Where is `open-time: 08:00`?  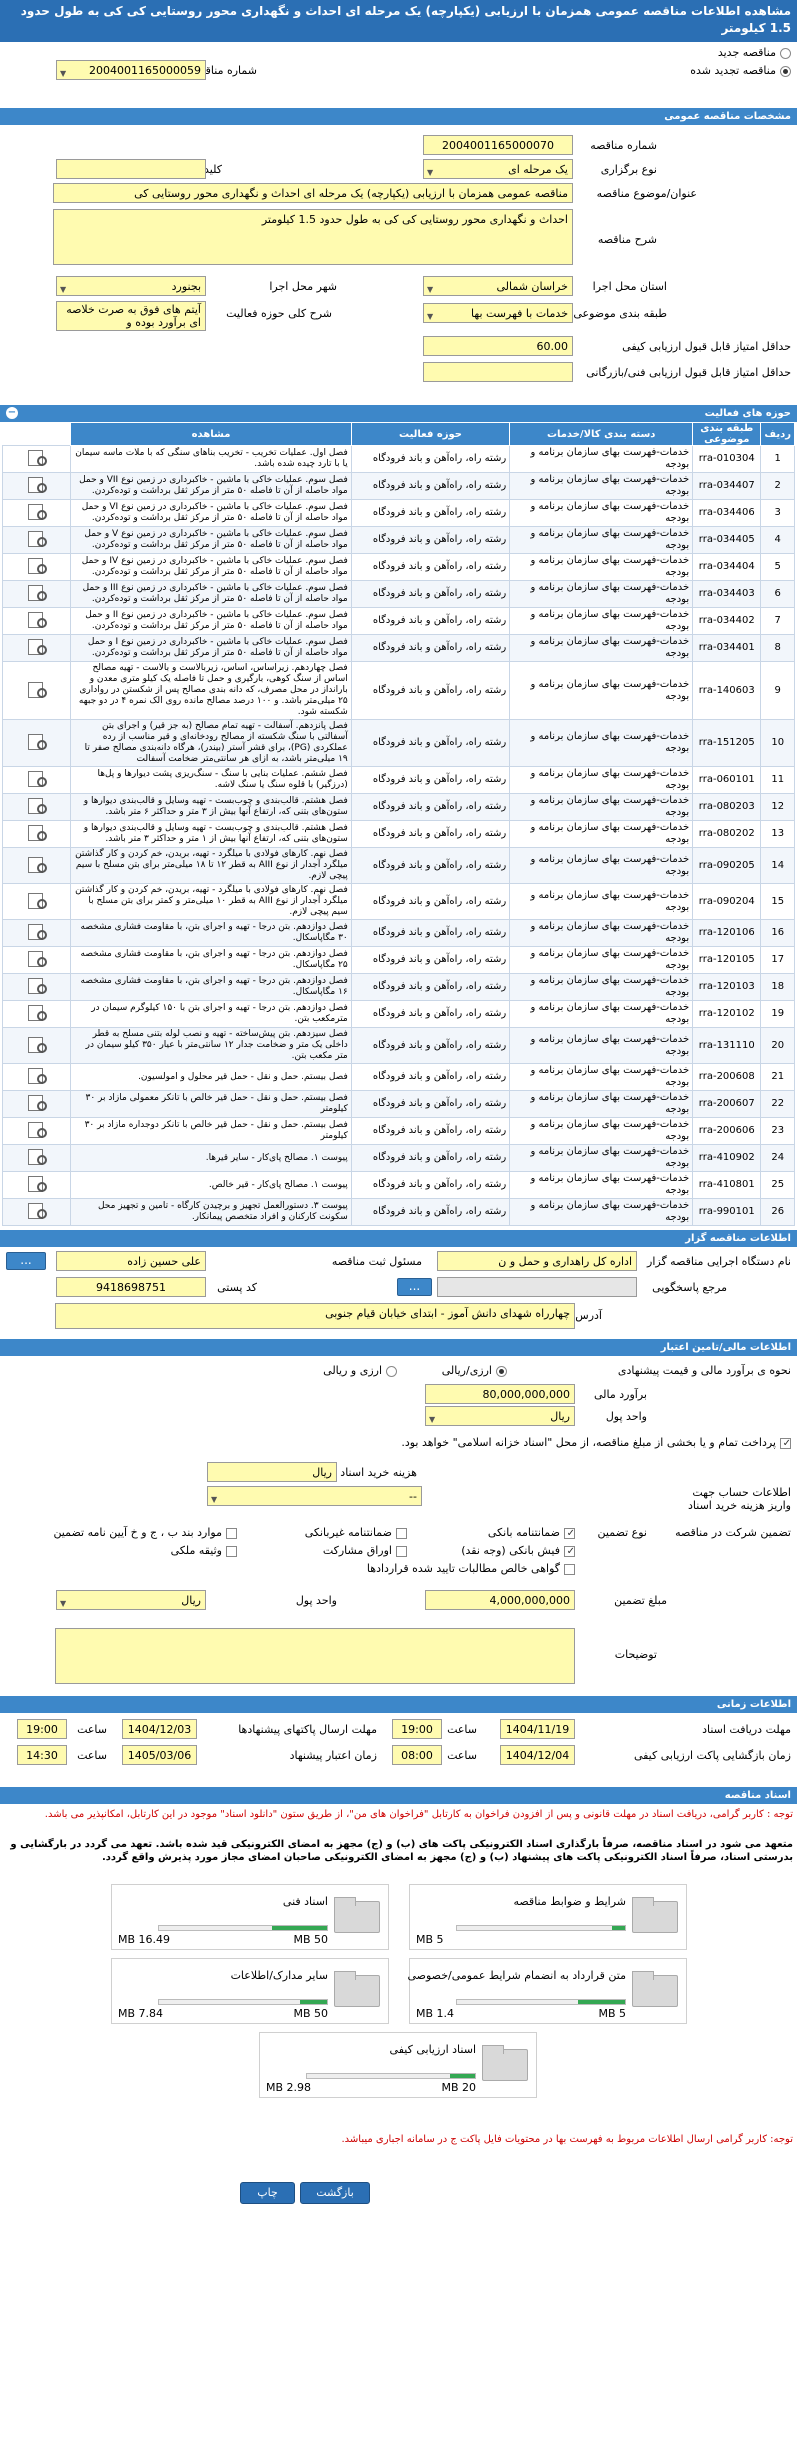 open-time: 08:00 is located at coordinates (417, 1755).